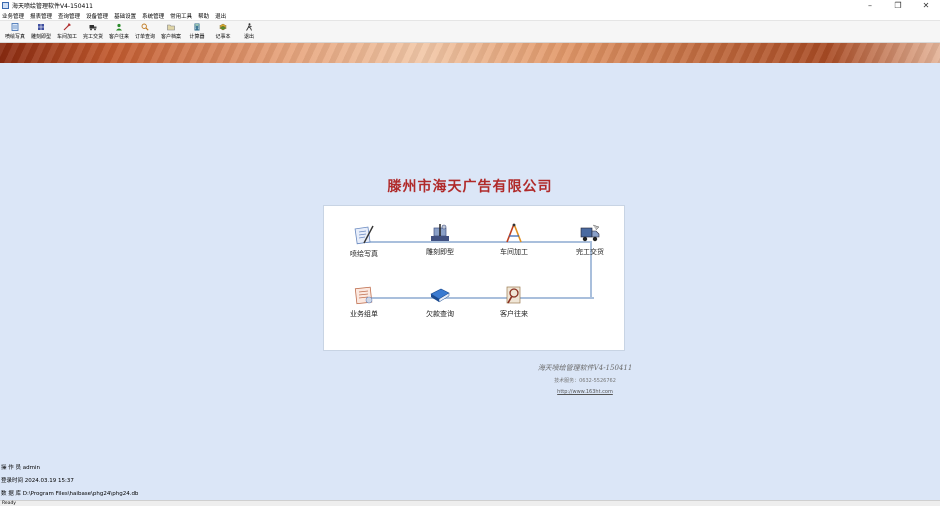 The height and width of the screenshot is (506, 940). I want to click on menu-system: 系统管理, so click(153, 16).